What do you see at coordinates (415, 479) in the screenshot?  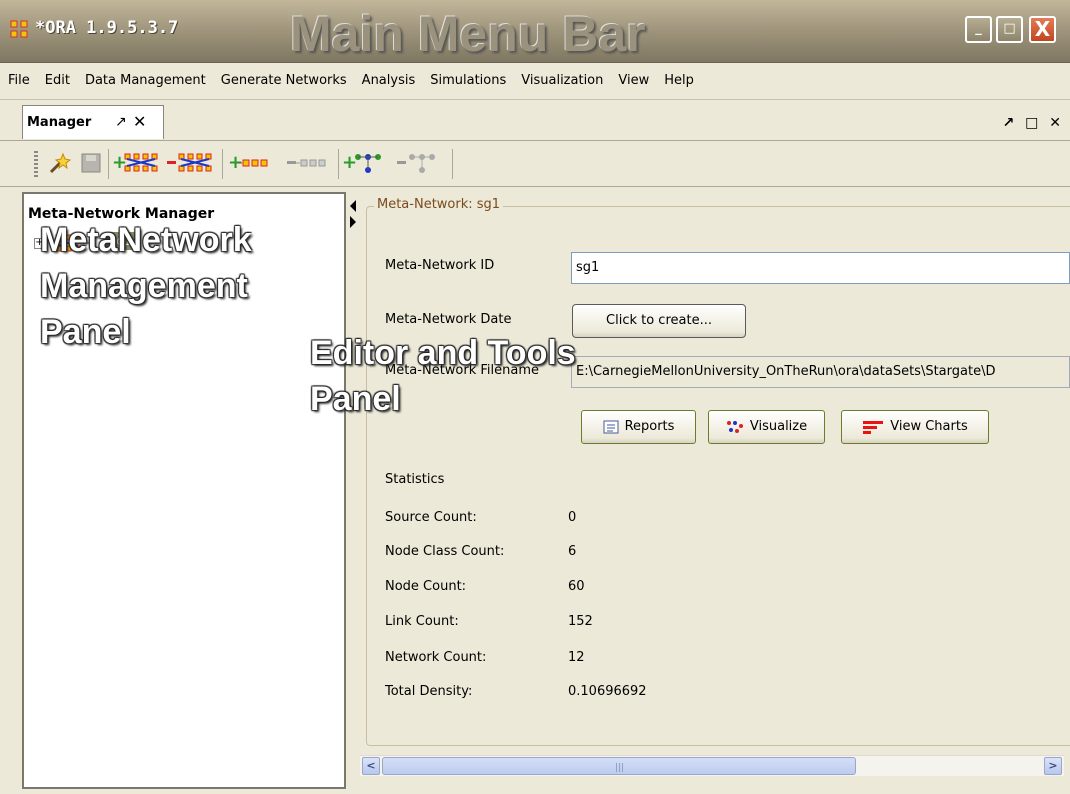 I see `statistics-heading: Statistics` at bounding box center [415, 479].